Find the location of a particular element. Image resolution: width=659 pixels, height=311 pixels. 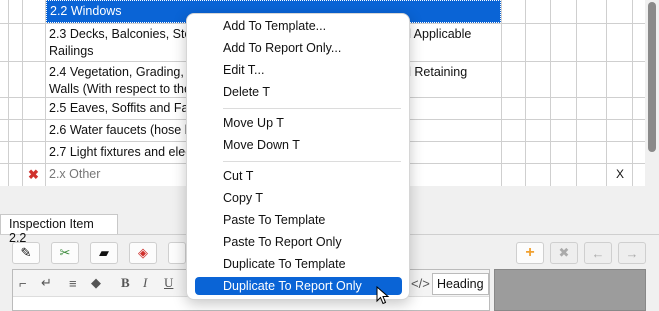

menu-item-paste-to-report-only: Paste To Report Only is located at coordinates (298, 242).